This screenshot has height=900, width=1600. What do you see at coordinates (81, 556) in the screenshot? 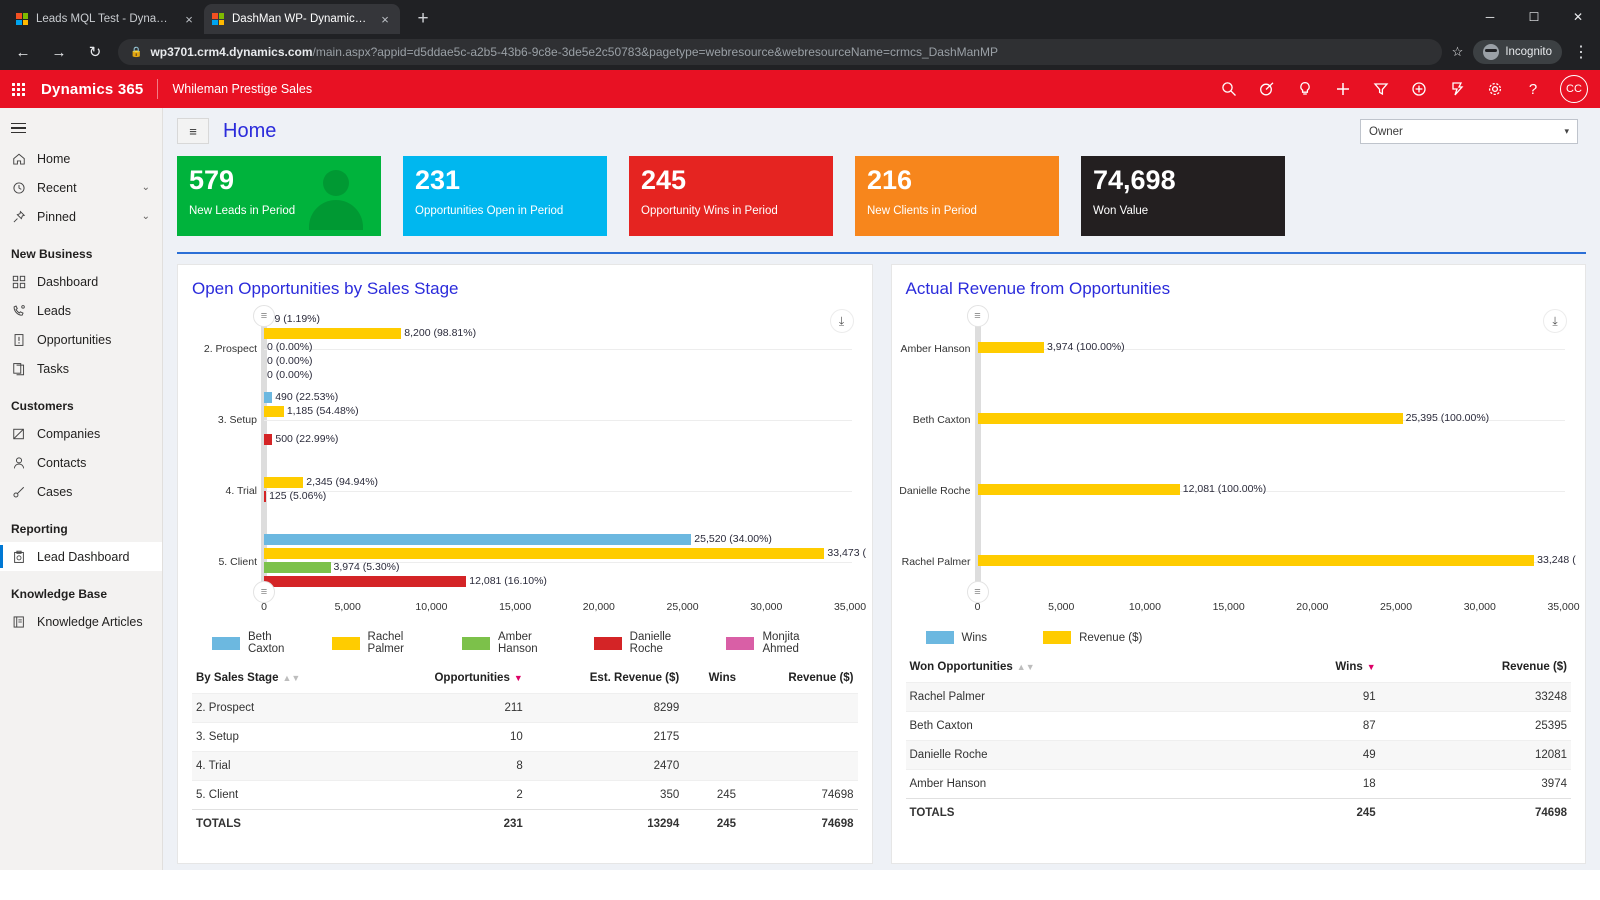
I see `sidebar-item-lead-dashboard: Lead Dashboard` at bounding box center [81, 556].